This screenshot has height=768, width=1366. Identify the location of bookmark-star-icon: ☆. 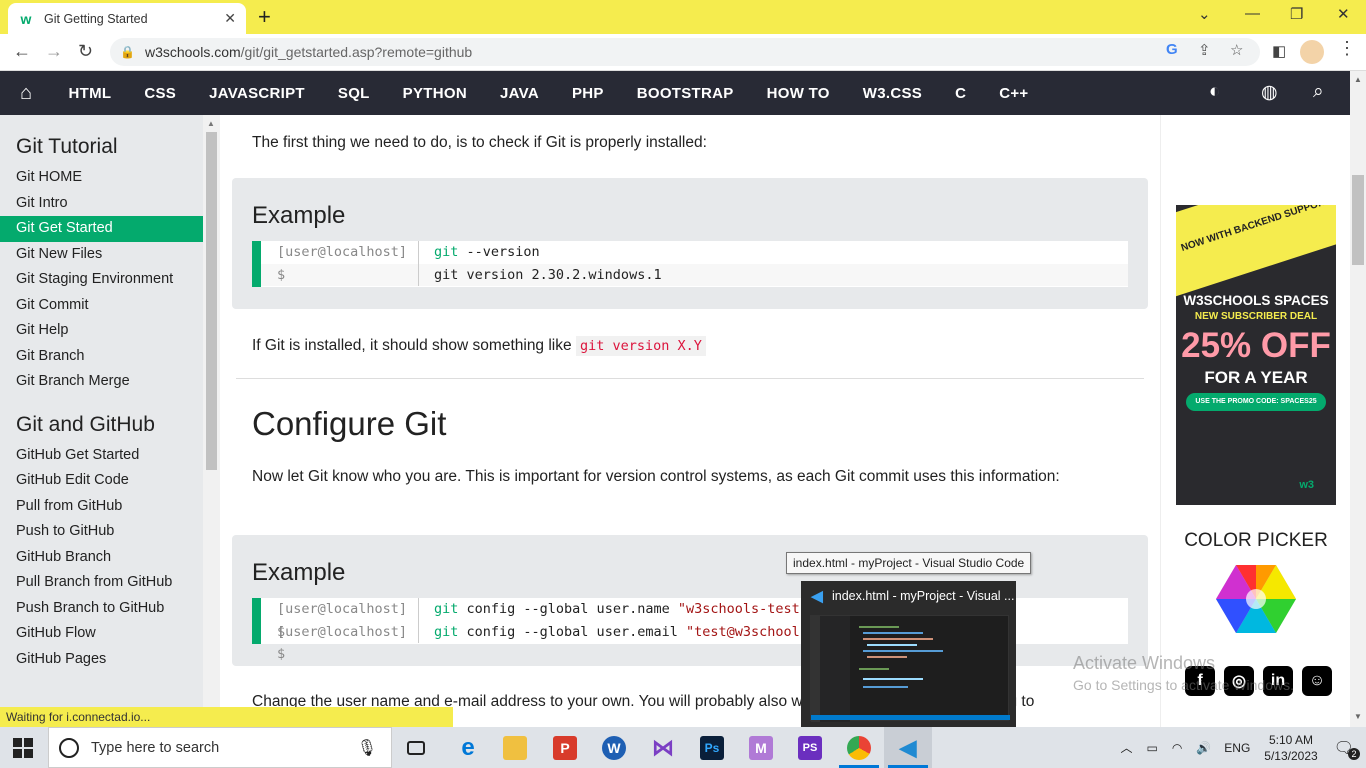
(1236, 50).